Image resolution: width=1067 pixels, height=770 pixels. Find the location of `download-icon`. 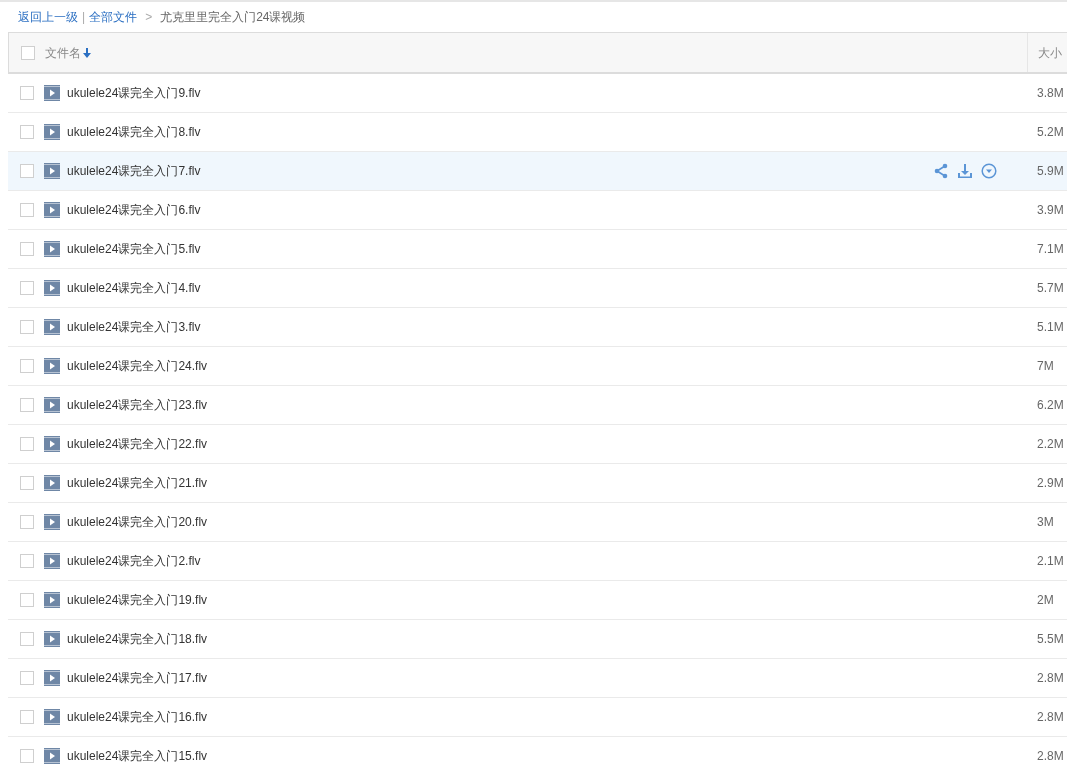

download-icon is located at coordinates (965, 171).